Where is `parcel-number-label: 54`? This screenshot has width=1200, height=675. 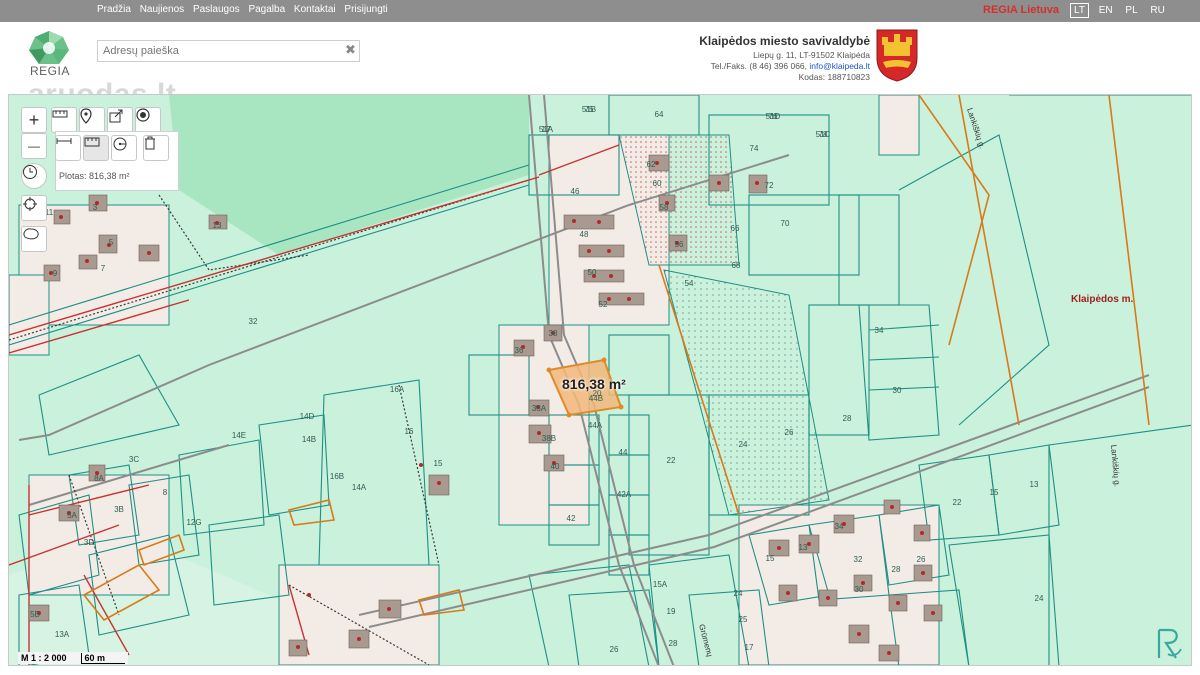
parcel-number-label: 54 is located at coordinates (689, 283).